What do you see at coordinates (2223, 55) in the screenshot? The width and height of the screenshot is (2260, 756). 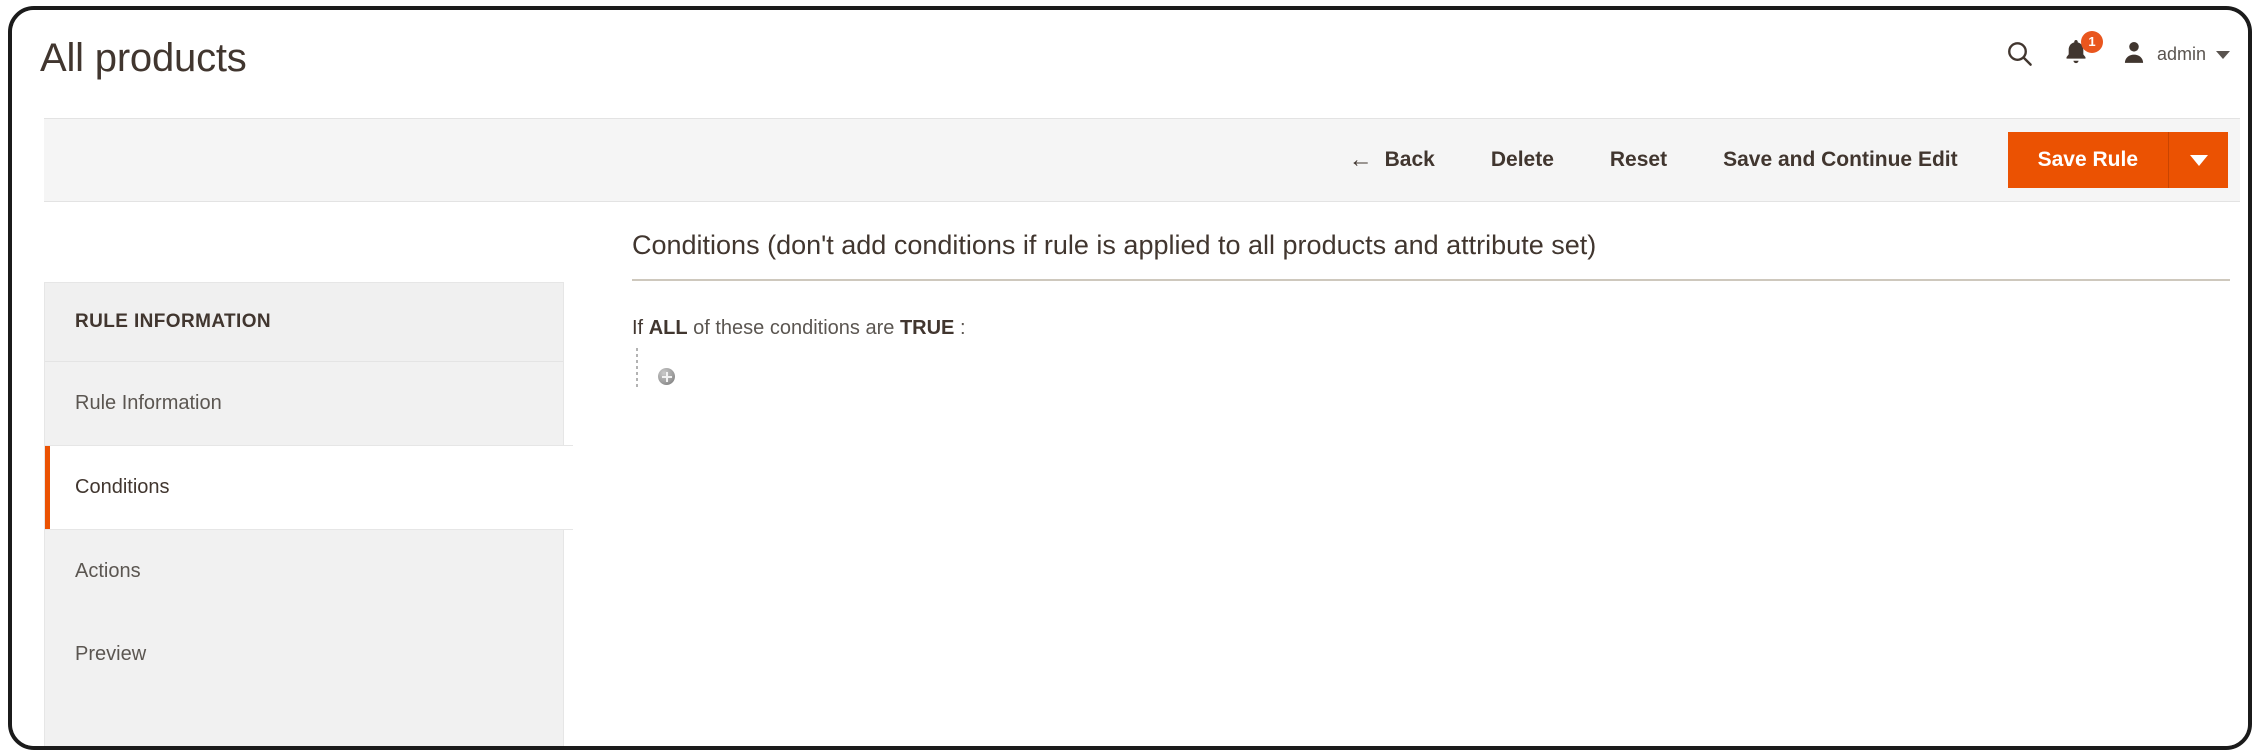 I see `chevron-down-icon` at bounding box center [2223, 55].